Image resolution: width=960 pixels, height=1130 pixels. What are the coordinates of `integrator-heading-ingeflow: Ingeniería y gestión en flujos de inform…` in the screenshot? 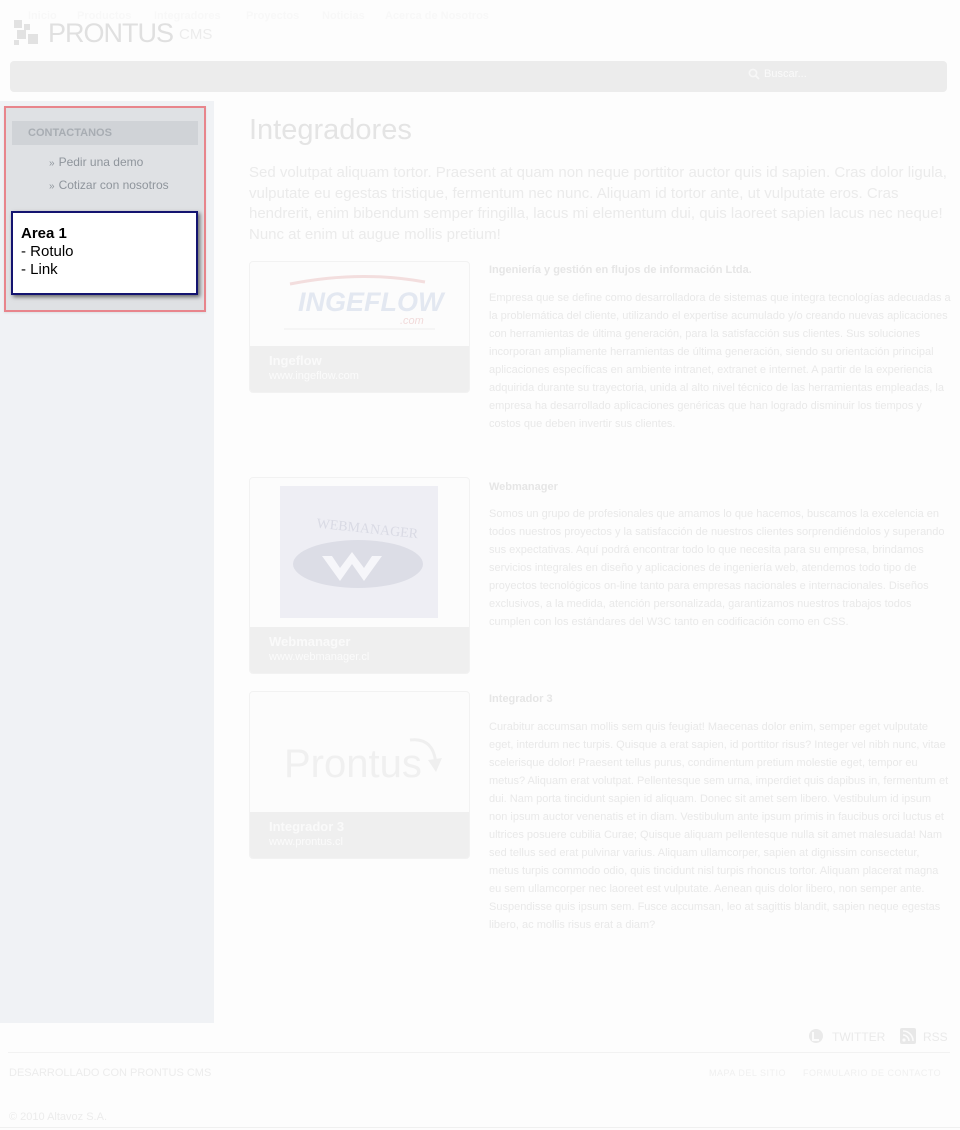 It's located at (620, 270).